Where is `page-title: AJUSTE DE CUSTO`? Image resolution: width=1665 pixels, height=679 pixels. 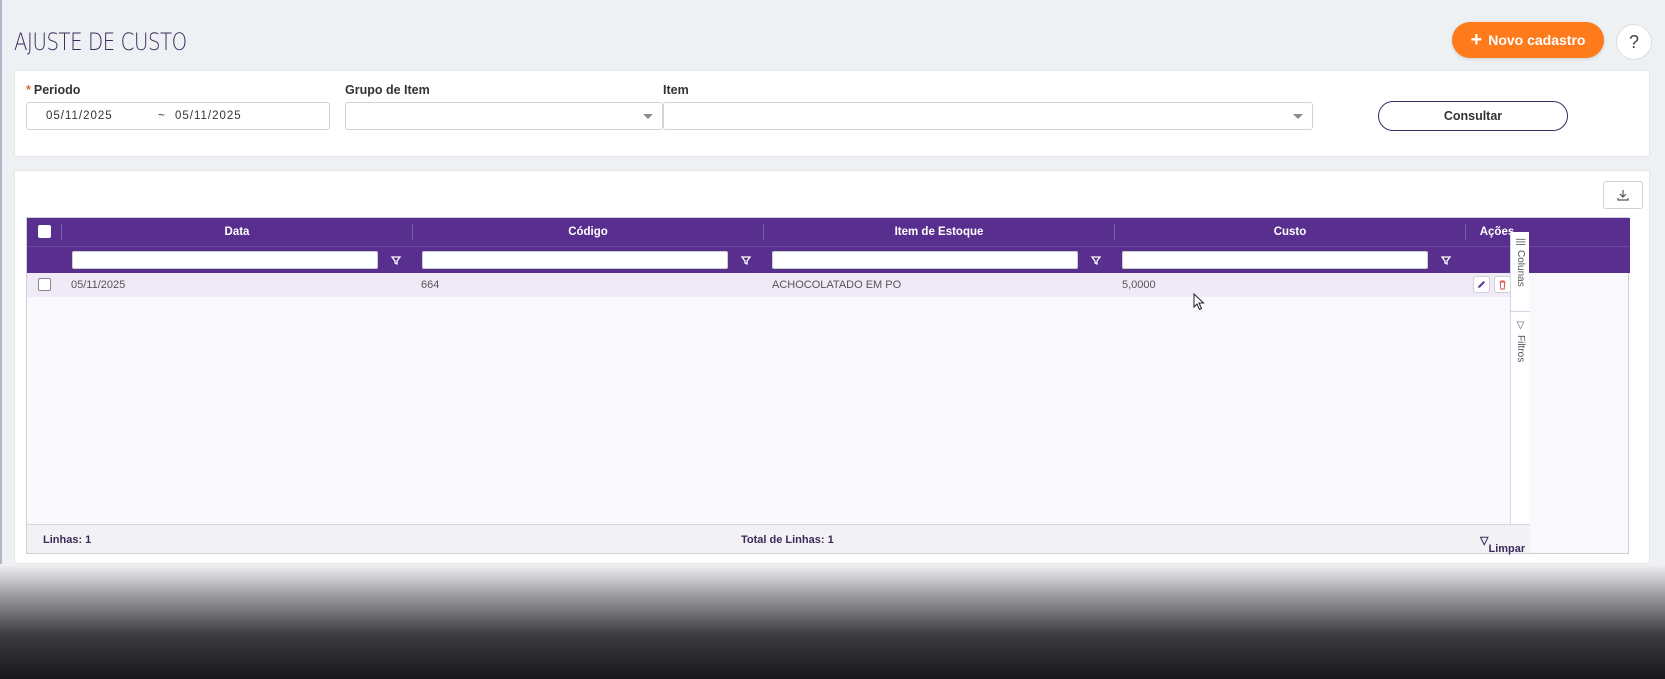
page-title: AJUSTE DE CUSTO is located at coordinates (100, 42).